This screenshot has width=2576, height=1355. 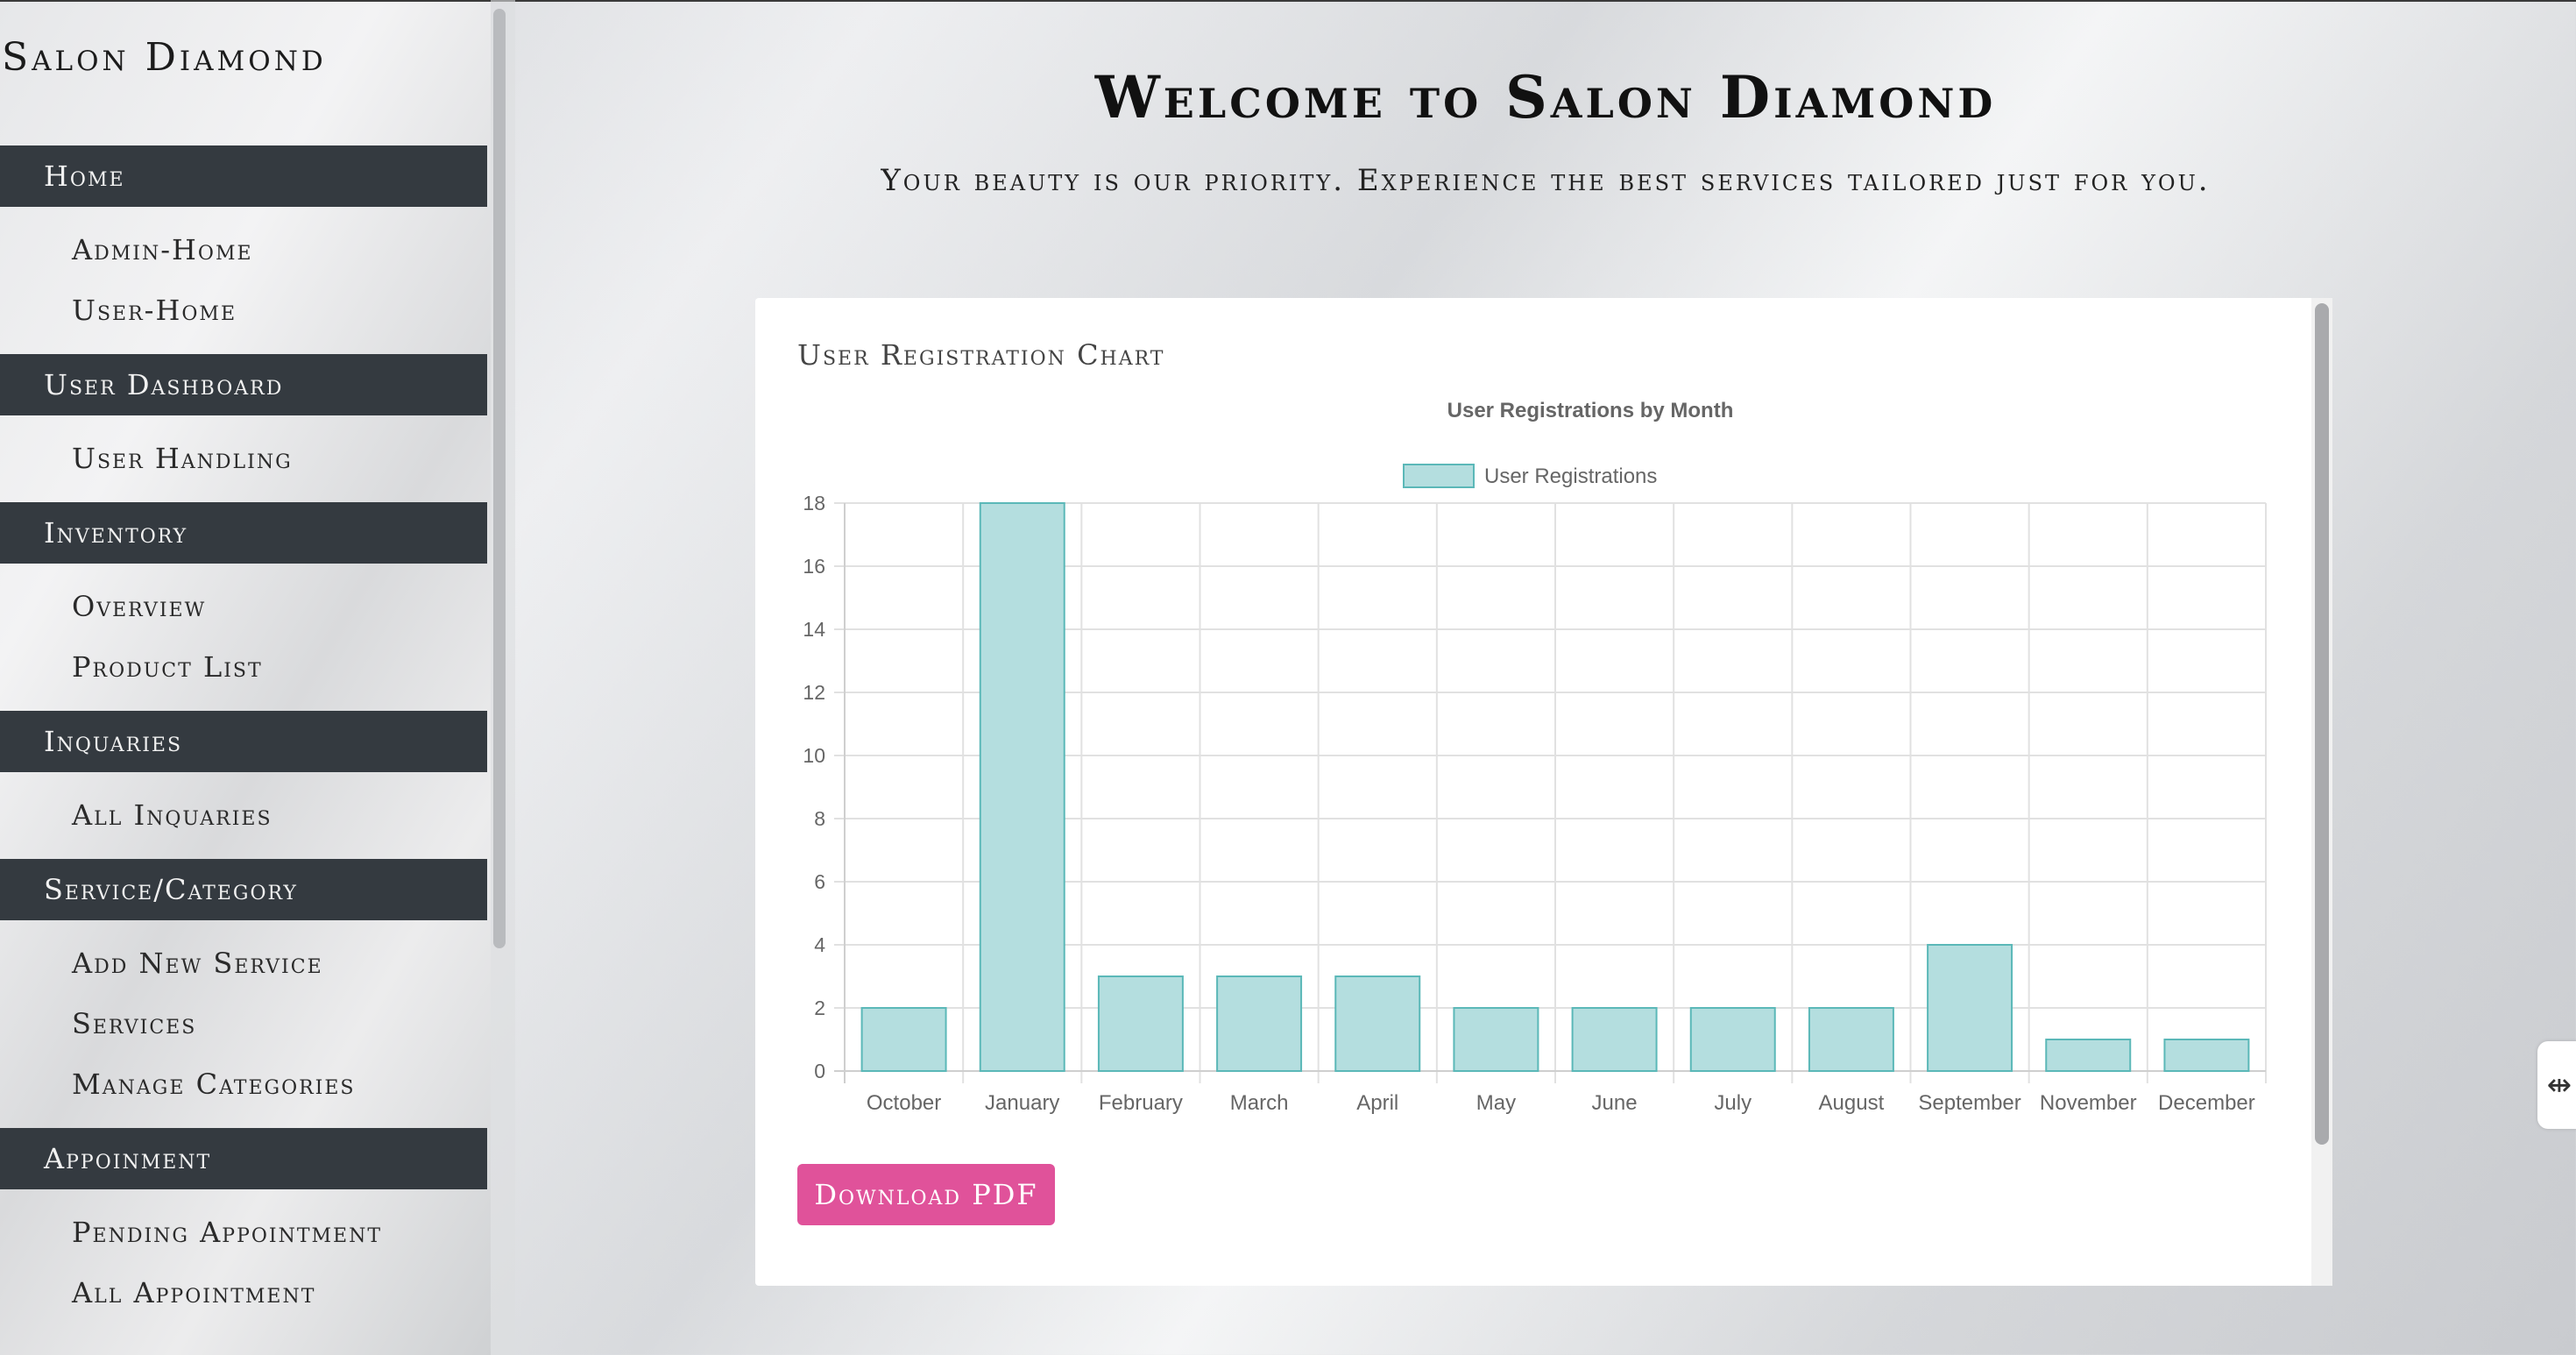 What do you see at coordinates (819, 1071) in the screenshot?
I see `y-tick-label: 0` at bounding box center [819, 1071].